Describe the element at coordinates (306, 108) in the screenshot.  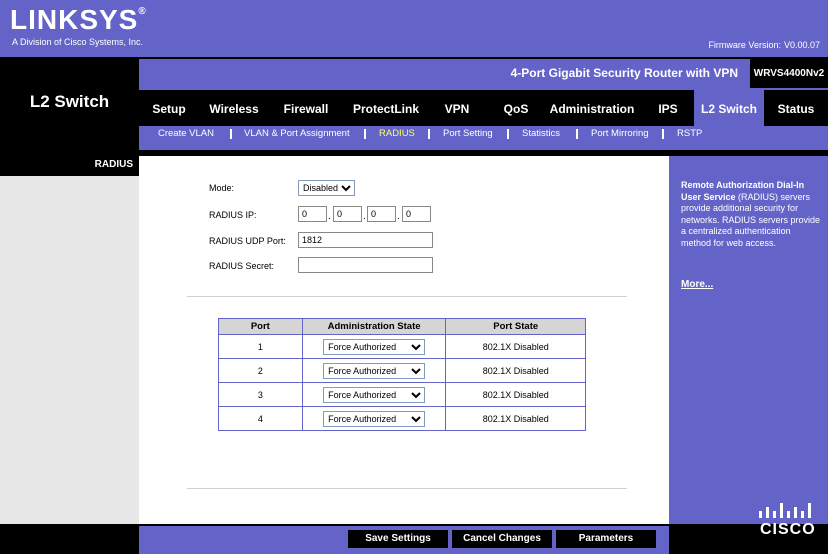
I see `tab-firewall: Firewall` at that location.